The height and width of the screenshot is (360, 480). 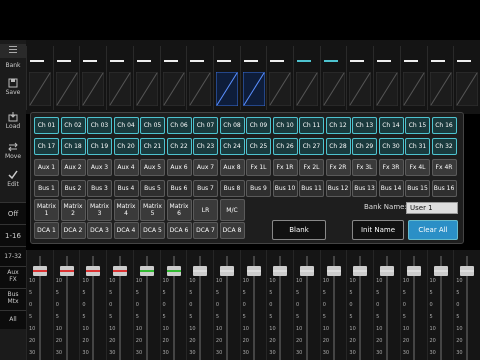 I want to click on aux-fx-button: Aux 4, so click(x=126, y=167).